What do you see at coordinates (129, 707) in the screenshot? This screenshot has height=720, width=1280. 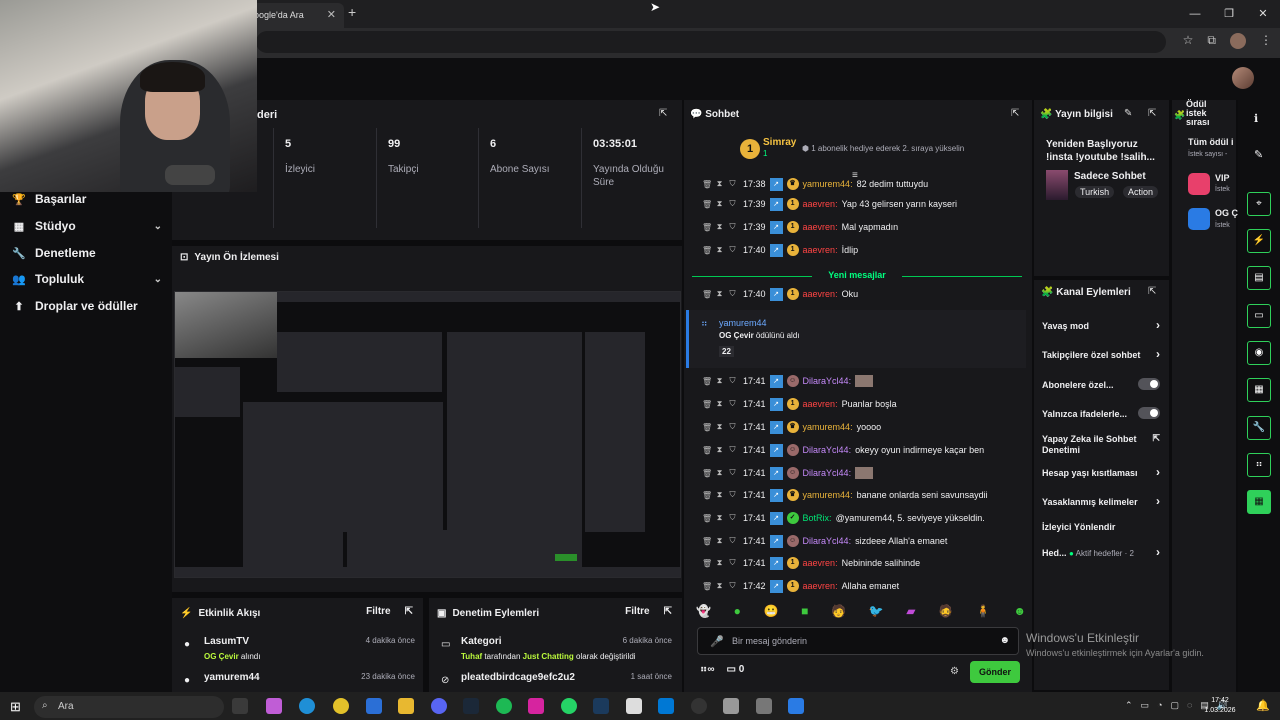 I see `taskbar-search: ⌕ Ara` at bounding box center [129, 707].